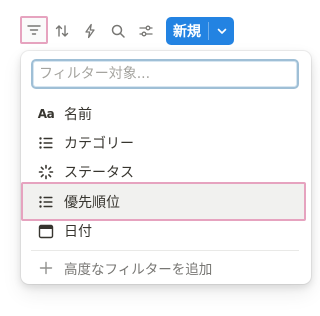 Image resolution: width=320 pixels, height=316 pixels. Describe the element at coordinates (92, 202) in the screenshot. I see `filter-option-label: 優先順位` at that location.